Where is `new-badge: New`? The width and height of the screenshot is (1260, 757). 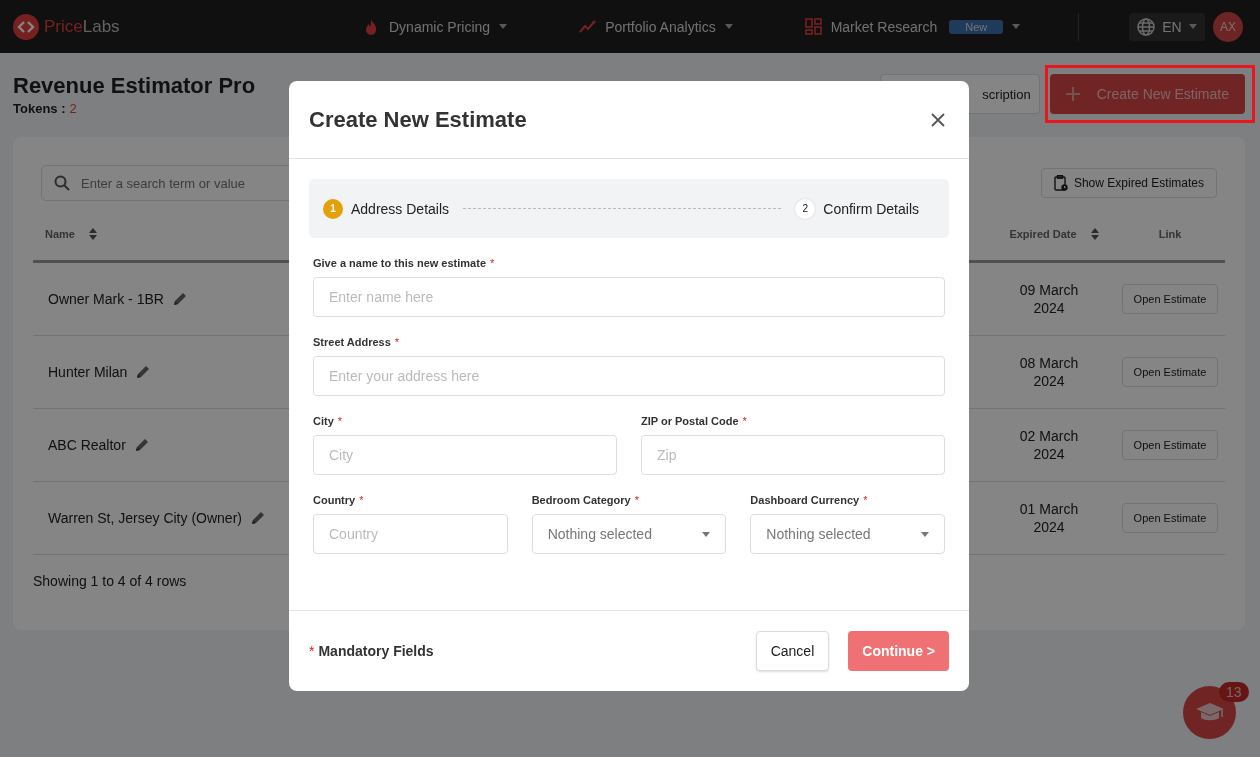 new-badge: New is located at coordinates (976, 26).